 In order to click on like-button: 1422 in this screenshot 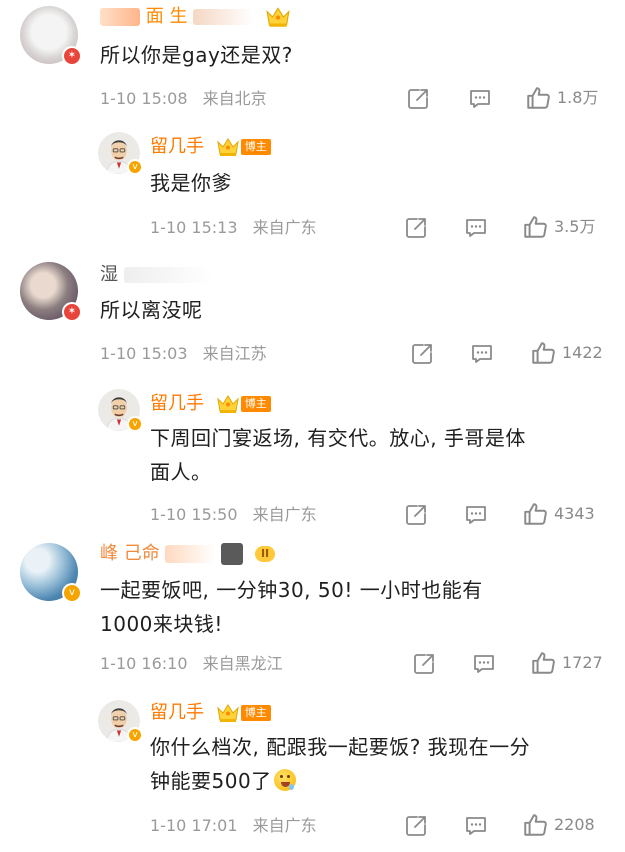, I will do `click(566, 353)`.